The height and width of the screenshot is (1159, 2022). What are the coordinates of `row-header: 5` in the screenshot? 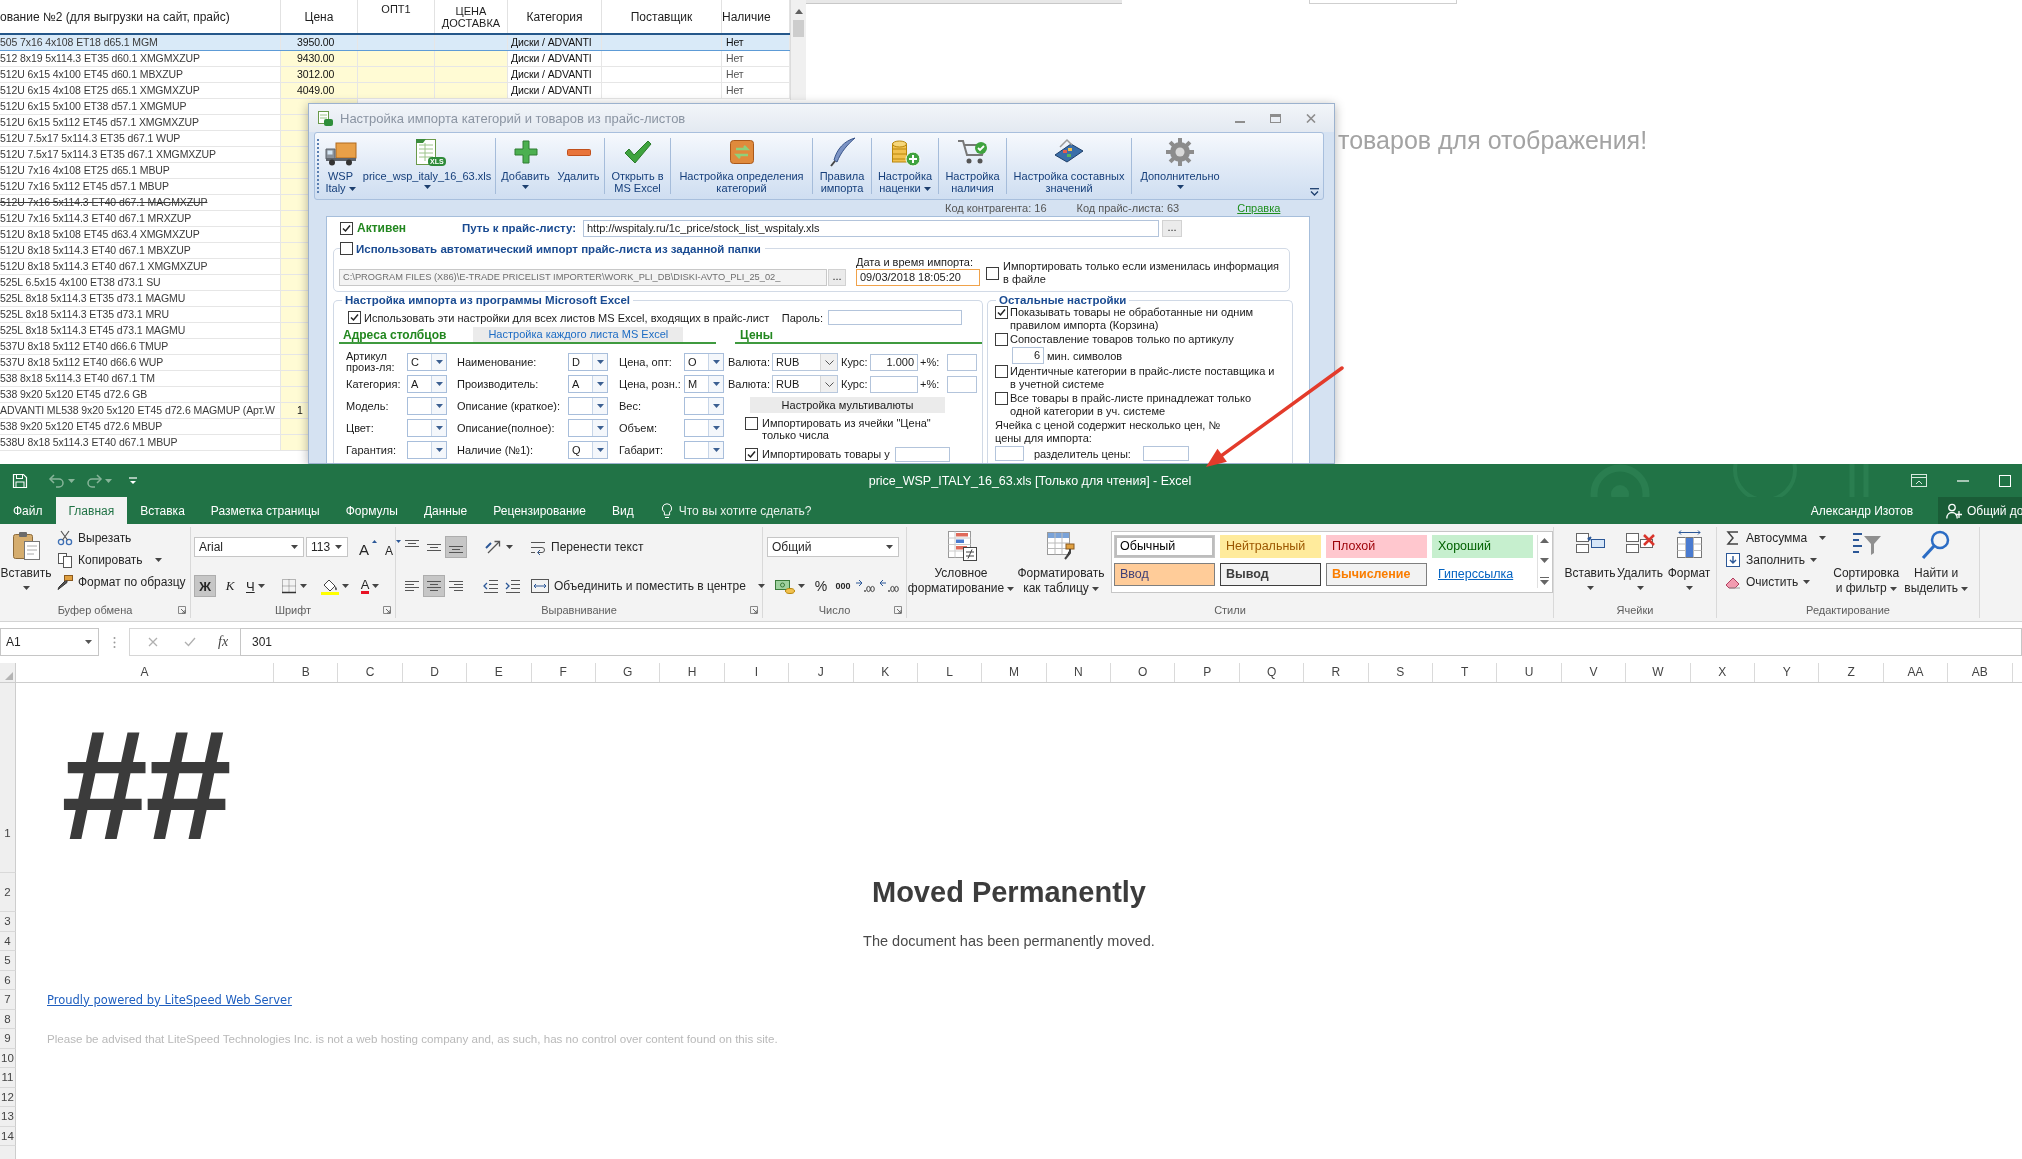 It's located at (8, 961).